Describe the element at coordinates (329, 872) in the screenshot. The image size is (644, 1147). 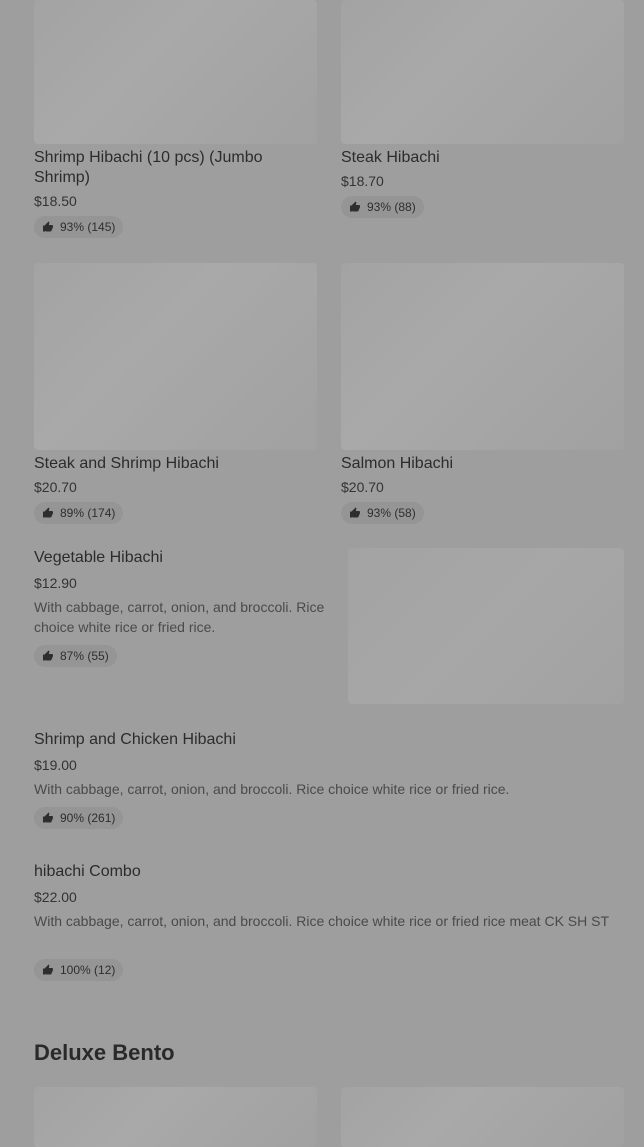
I see `item-title: hibachi Combo` at that location.